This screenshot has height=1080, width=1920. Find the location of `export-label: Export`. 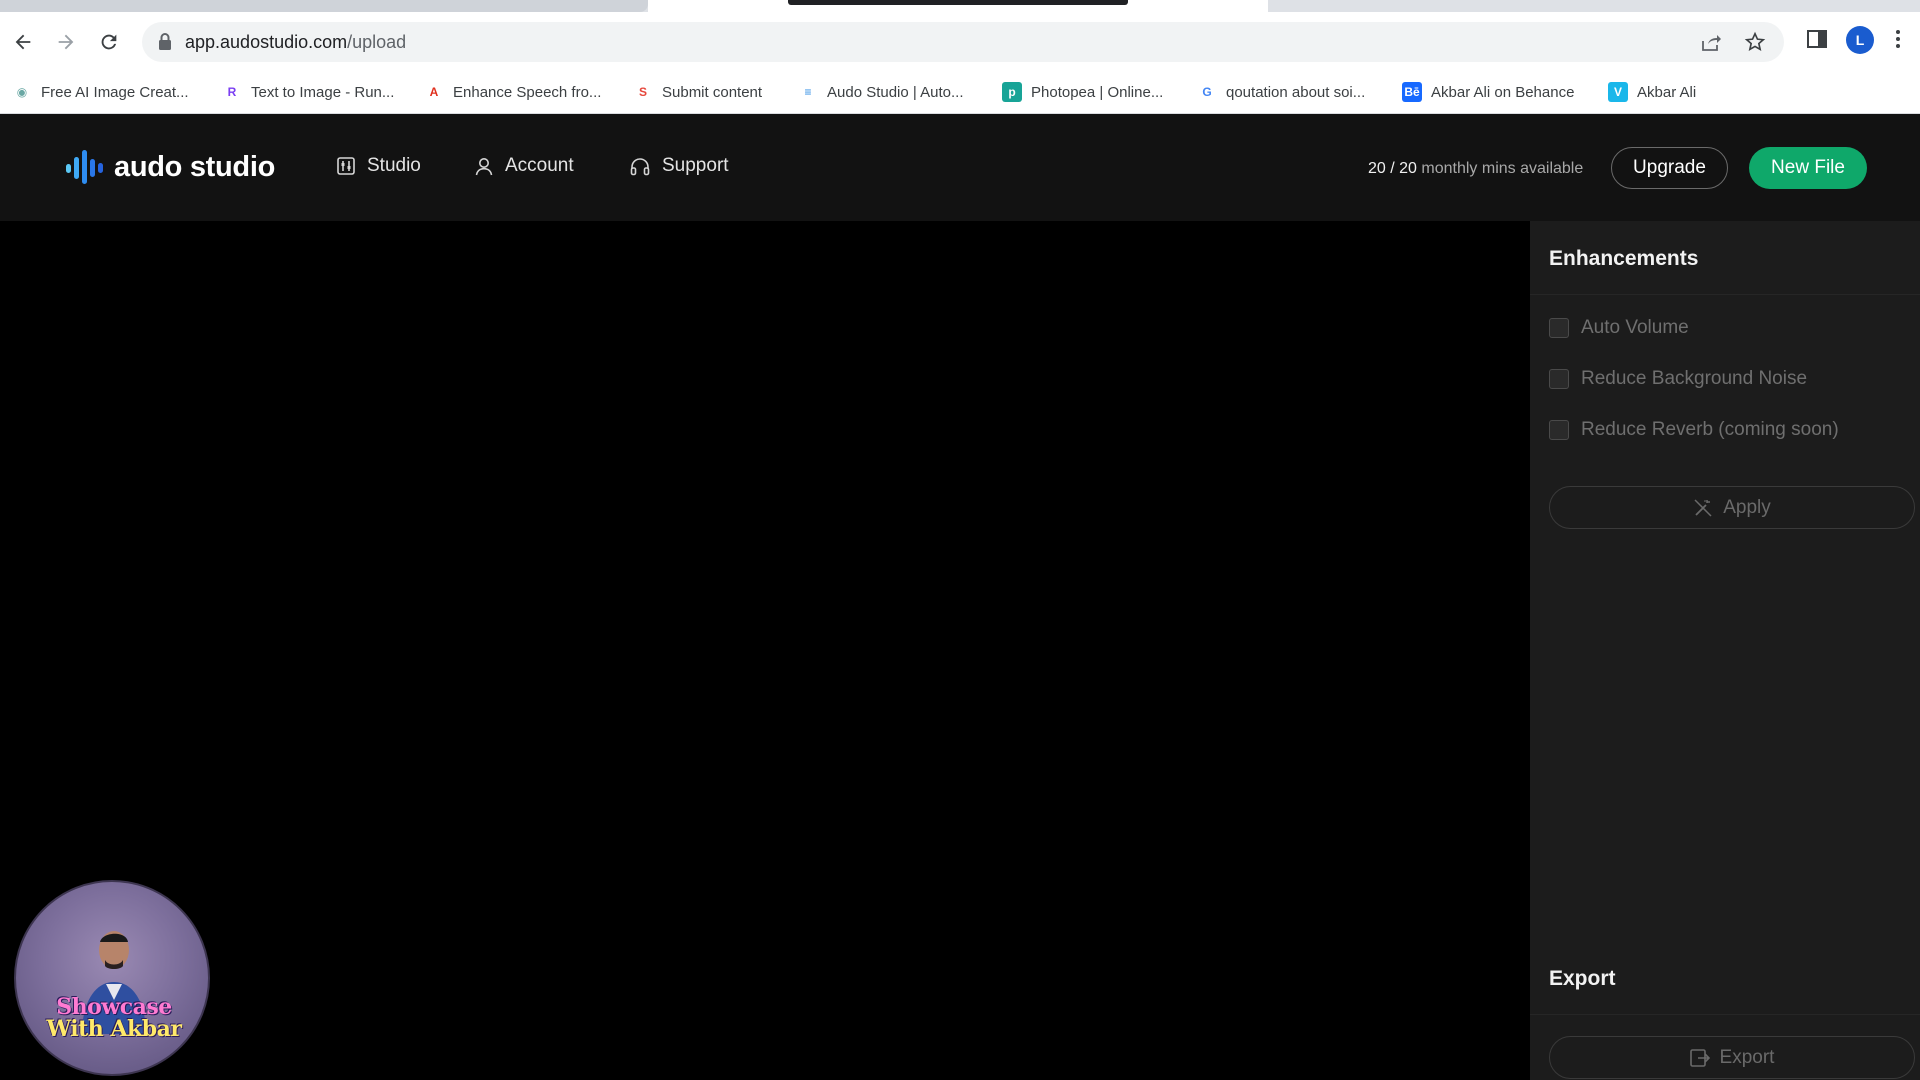

export-label: Export is located at coordinates (1747, 1057).